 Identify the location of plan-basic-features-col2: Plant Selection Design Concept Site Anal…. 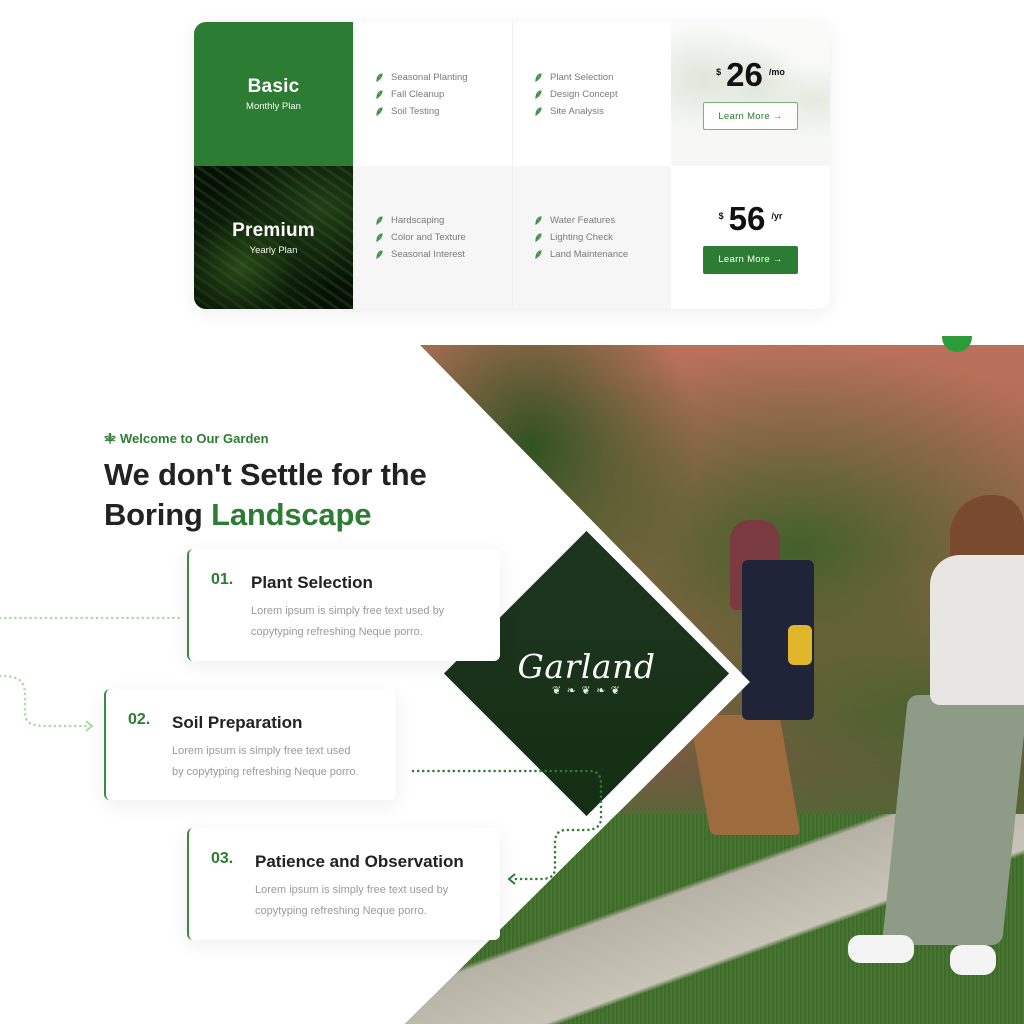
(591, 94).